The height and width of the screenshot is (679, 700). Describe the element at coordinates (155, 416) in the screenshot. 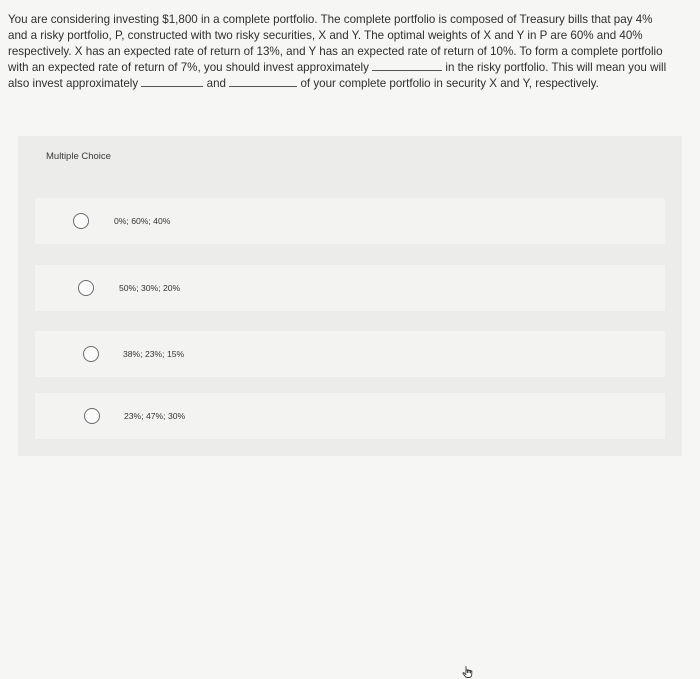

I see `answer-option-label: 23%; 47%; 30%` at that location.